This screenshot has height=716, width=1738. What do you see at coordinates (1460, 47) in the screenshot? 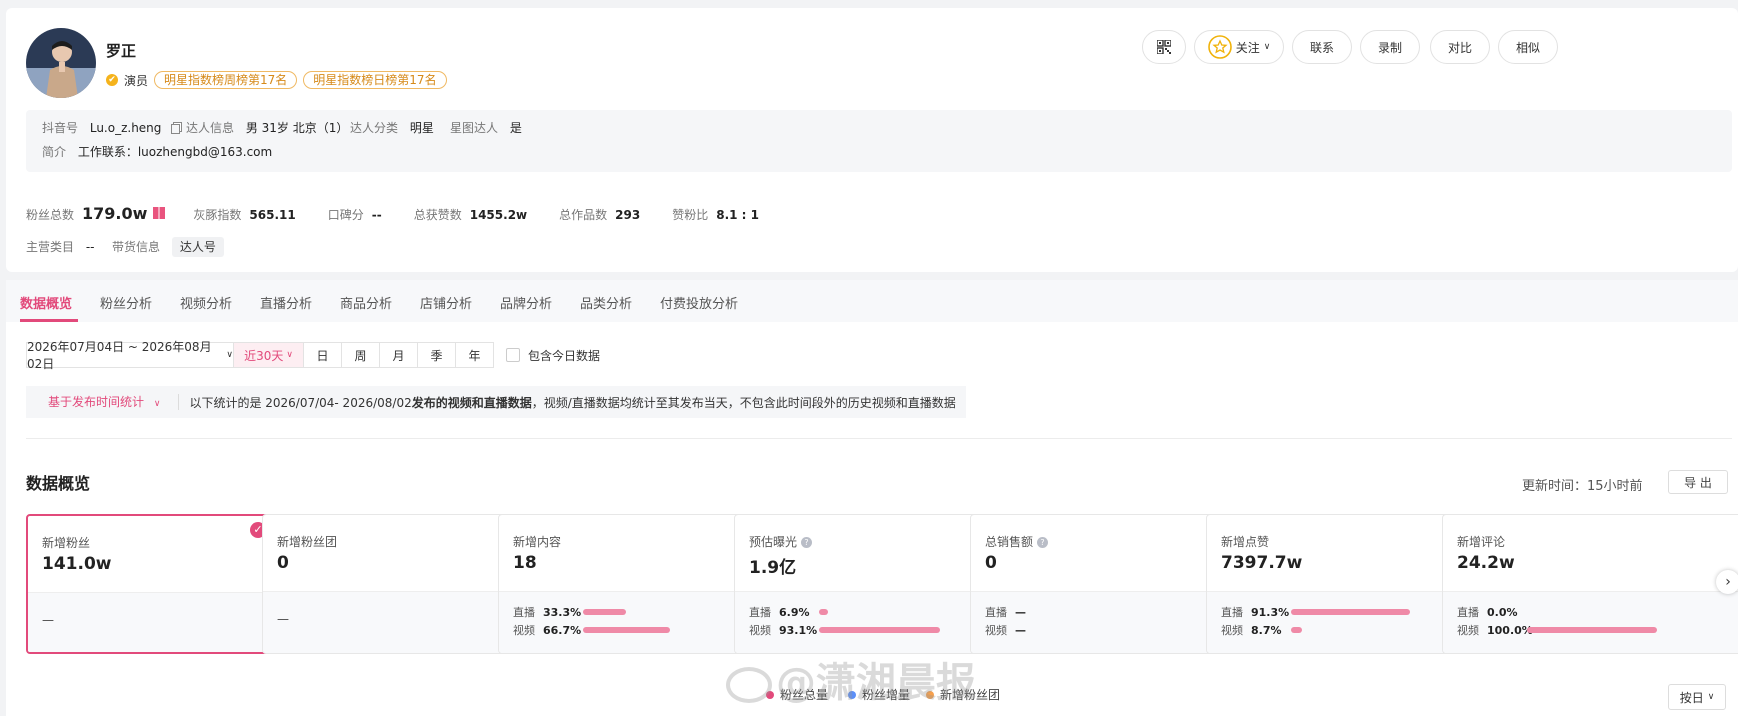
I see `compare-button: 对比` at bounding box center [1460, 47].